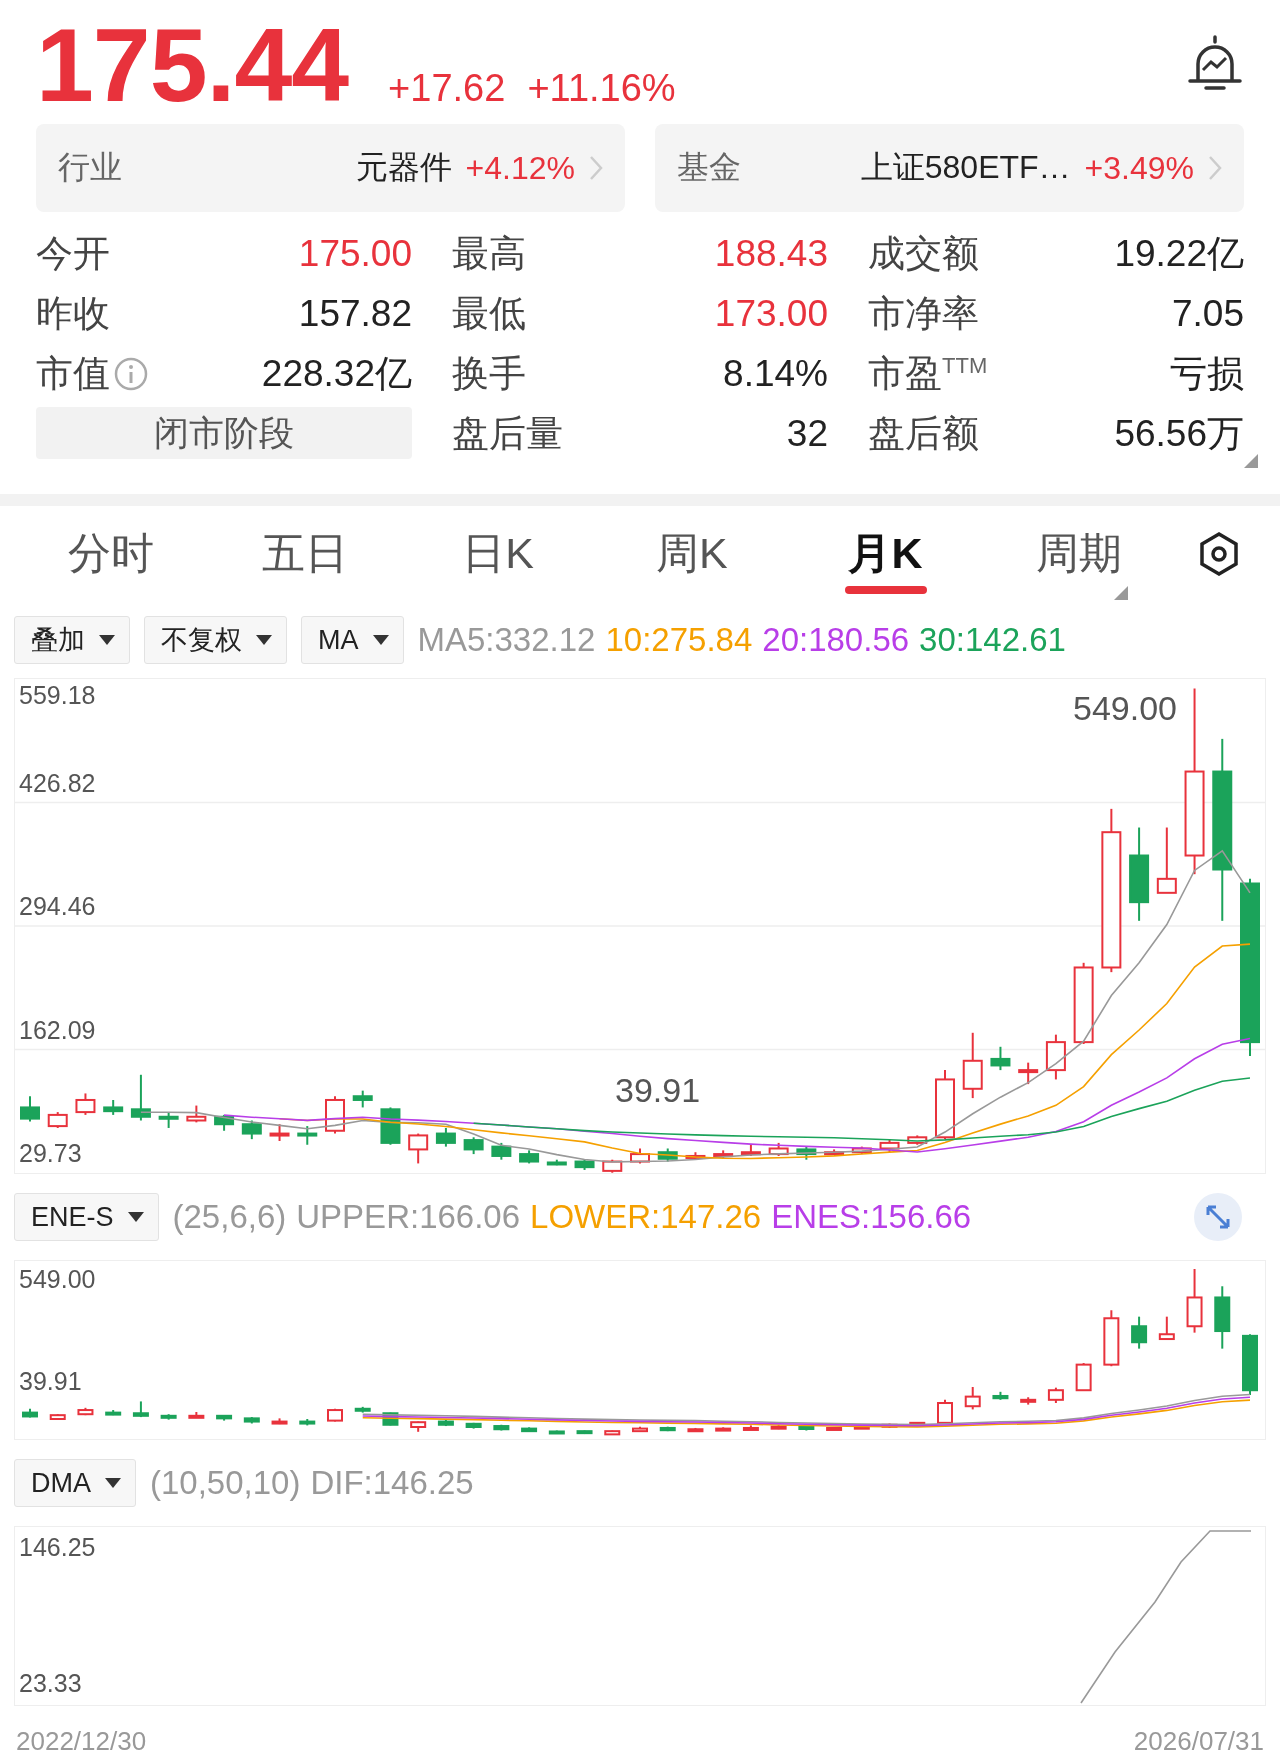 The width and height of the screenshot is (1280, 1757). What do you see at coordinates (923, 254) in the screenshot?
I see `stat-label: 成交额` at bounding box center [923, 254].